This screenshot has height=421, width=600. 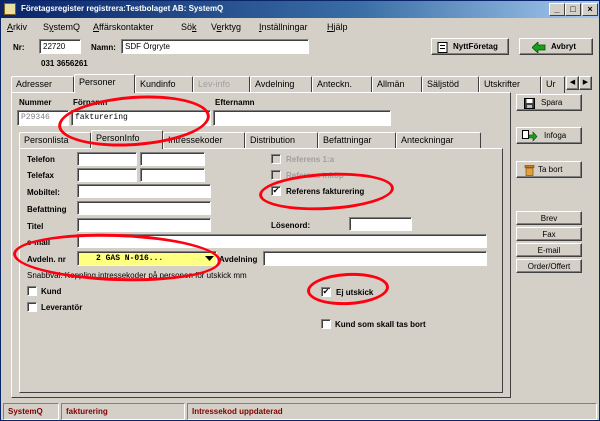 I want to click on losenord-label: Lösenord:, so click(x=291, y=225).